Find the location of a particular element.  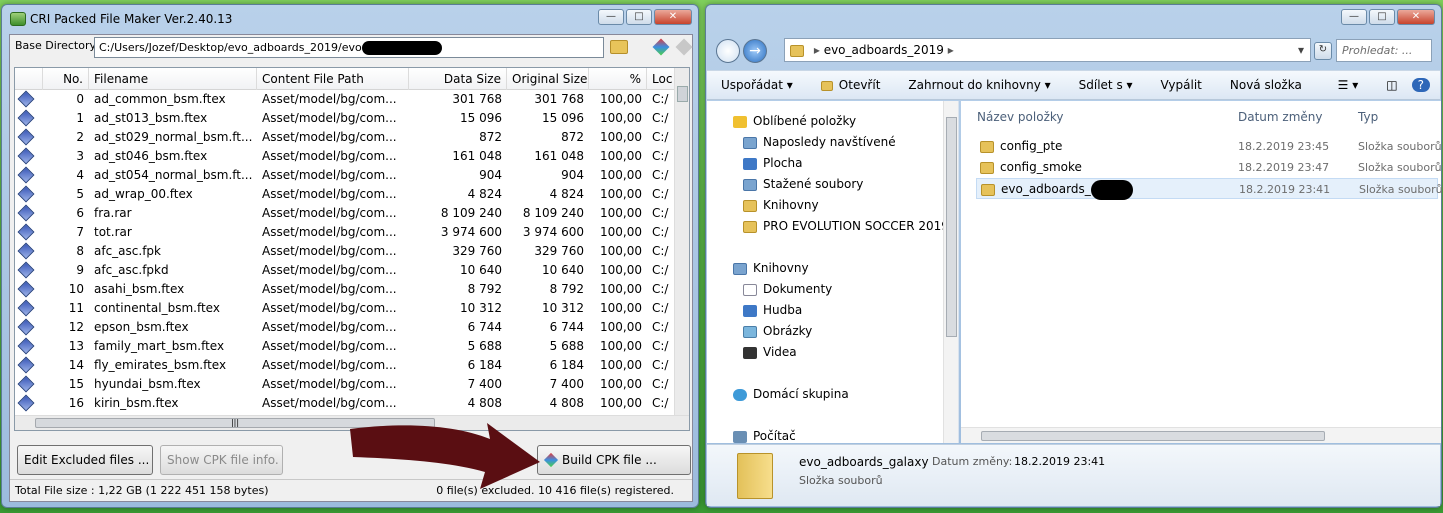

nav-downloads: Stažené soubory is located at coordinates (803, 184).